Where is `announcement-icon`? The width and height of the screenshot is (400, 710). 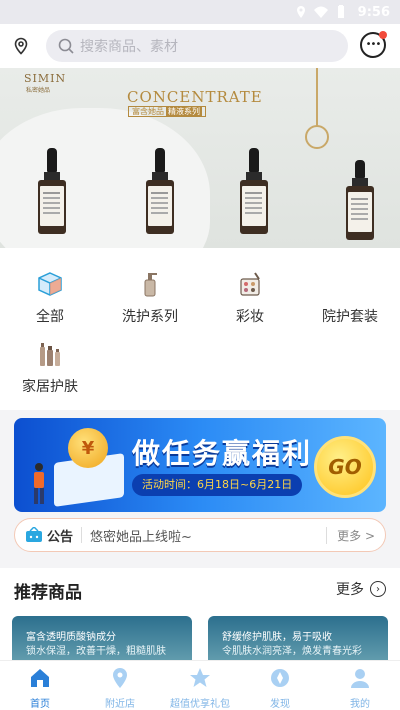 announcement-icon is located at coordinates (34, 534).